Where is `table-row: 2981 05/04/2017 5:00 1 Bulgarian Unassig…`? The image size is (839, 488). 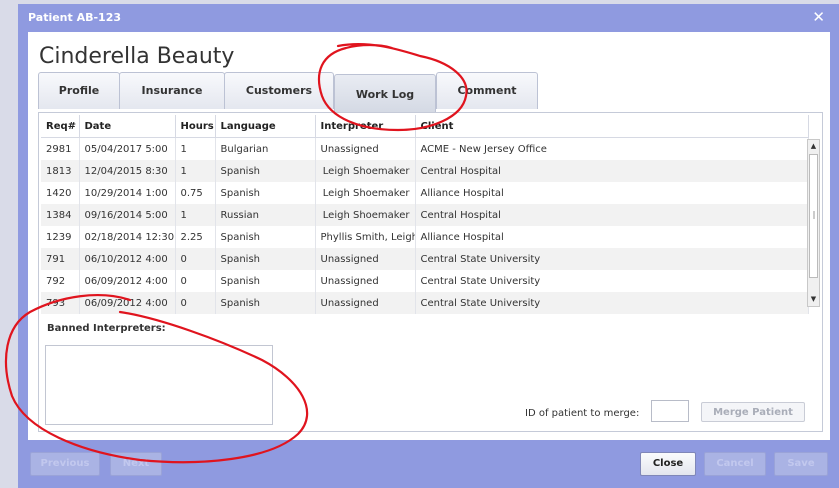 table-row: 2981 05/04/2017 5:00 1 Bulgarian Unassig… is located at coordinates (425, 148).